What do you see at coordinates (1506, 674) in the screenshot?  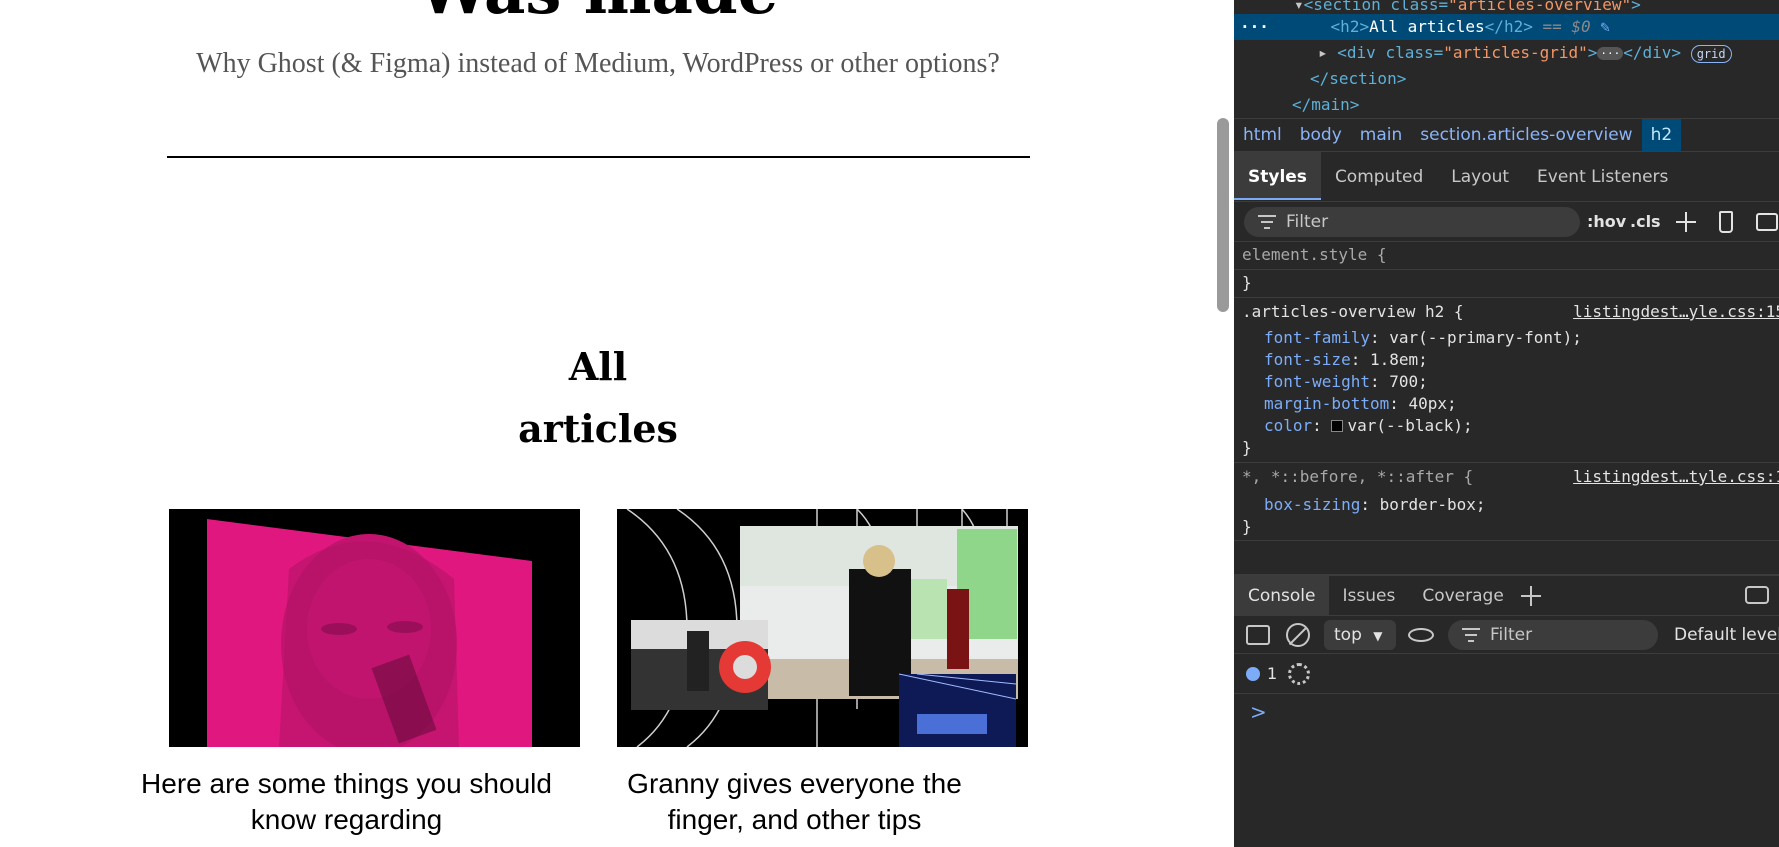 I see `console-message-summary: 1` at bounding box center [1506, 674].